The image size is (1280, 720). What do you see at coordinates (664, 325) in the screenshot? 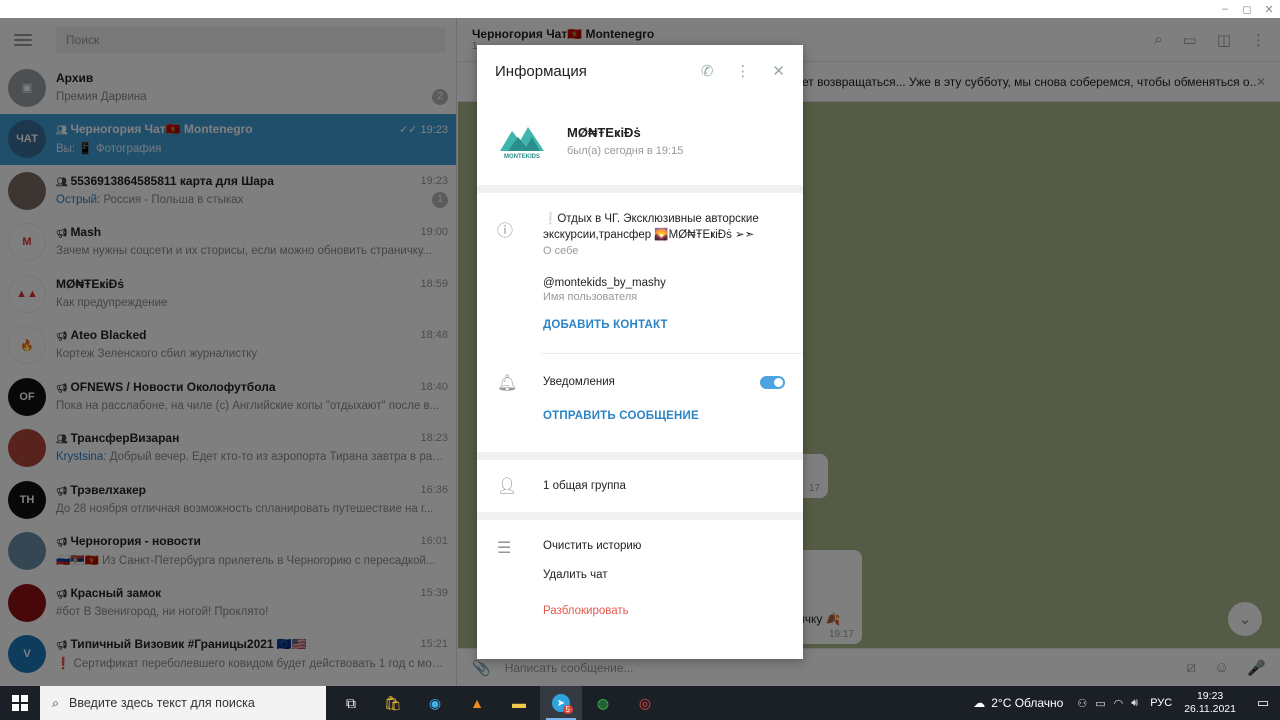
I see `add-contact-button: ДОБАВИТЬ КОНТАКТ` at bounding box center [664, 325].